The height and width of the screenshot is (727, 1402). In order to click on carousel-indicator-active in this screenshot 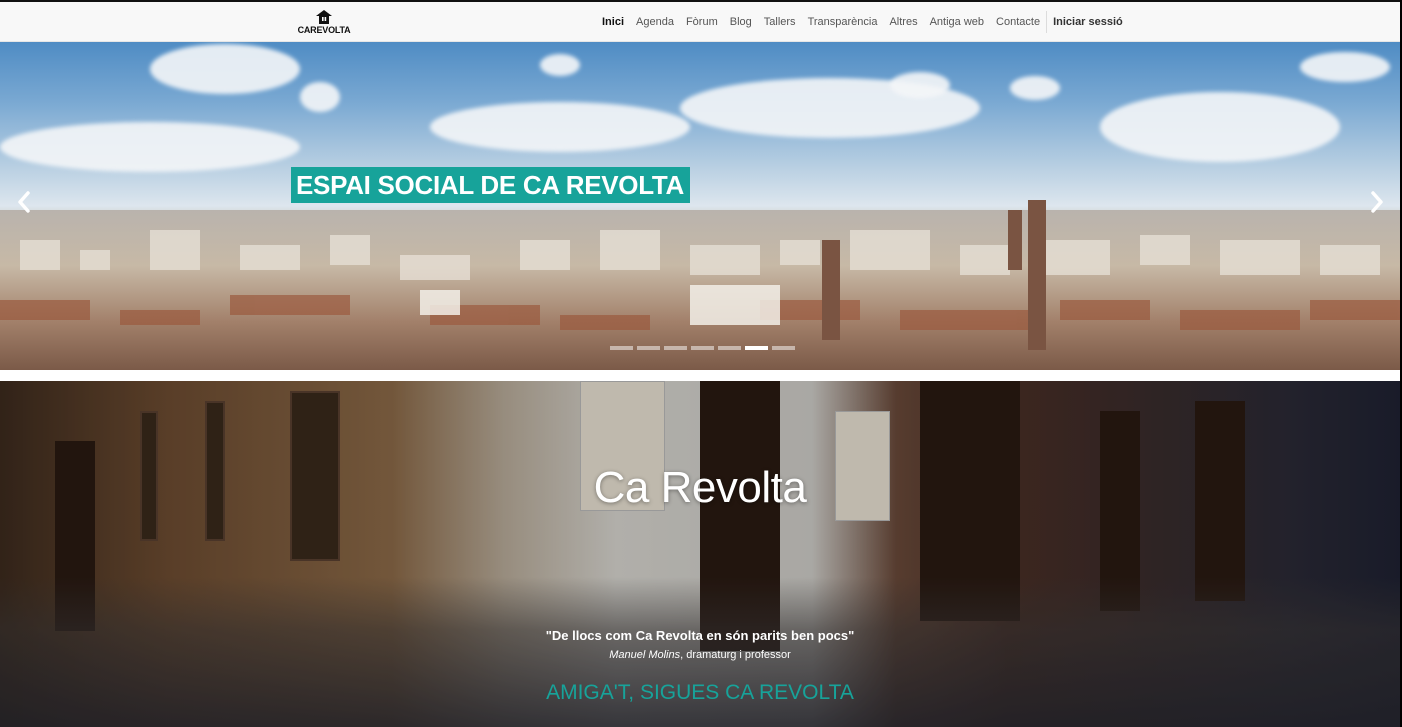, I will do `click(756, 348)`.